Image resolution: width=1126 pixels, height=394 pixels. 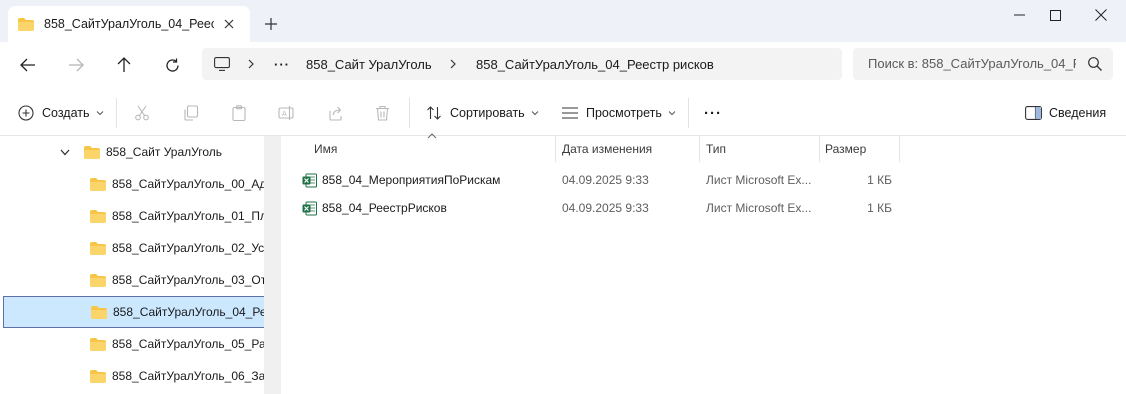 What do you see at coordinates (335, 113) in the screenshot?
I see `share-button` at bounding box center [335, 113].